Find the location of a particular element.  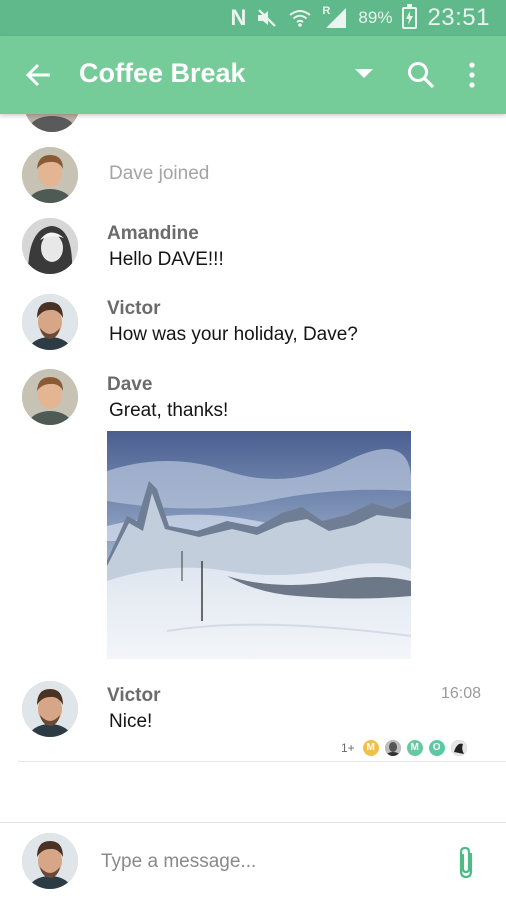

message-text: Hello DAVE!!! is located at coordinates (166, 259).